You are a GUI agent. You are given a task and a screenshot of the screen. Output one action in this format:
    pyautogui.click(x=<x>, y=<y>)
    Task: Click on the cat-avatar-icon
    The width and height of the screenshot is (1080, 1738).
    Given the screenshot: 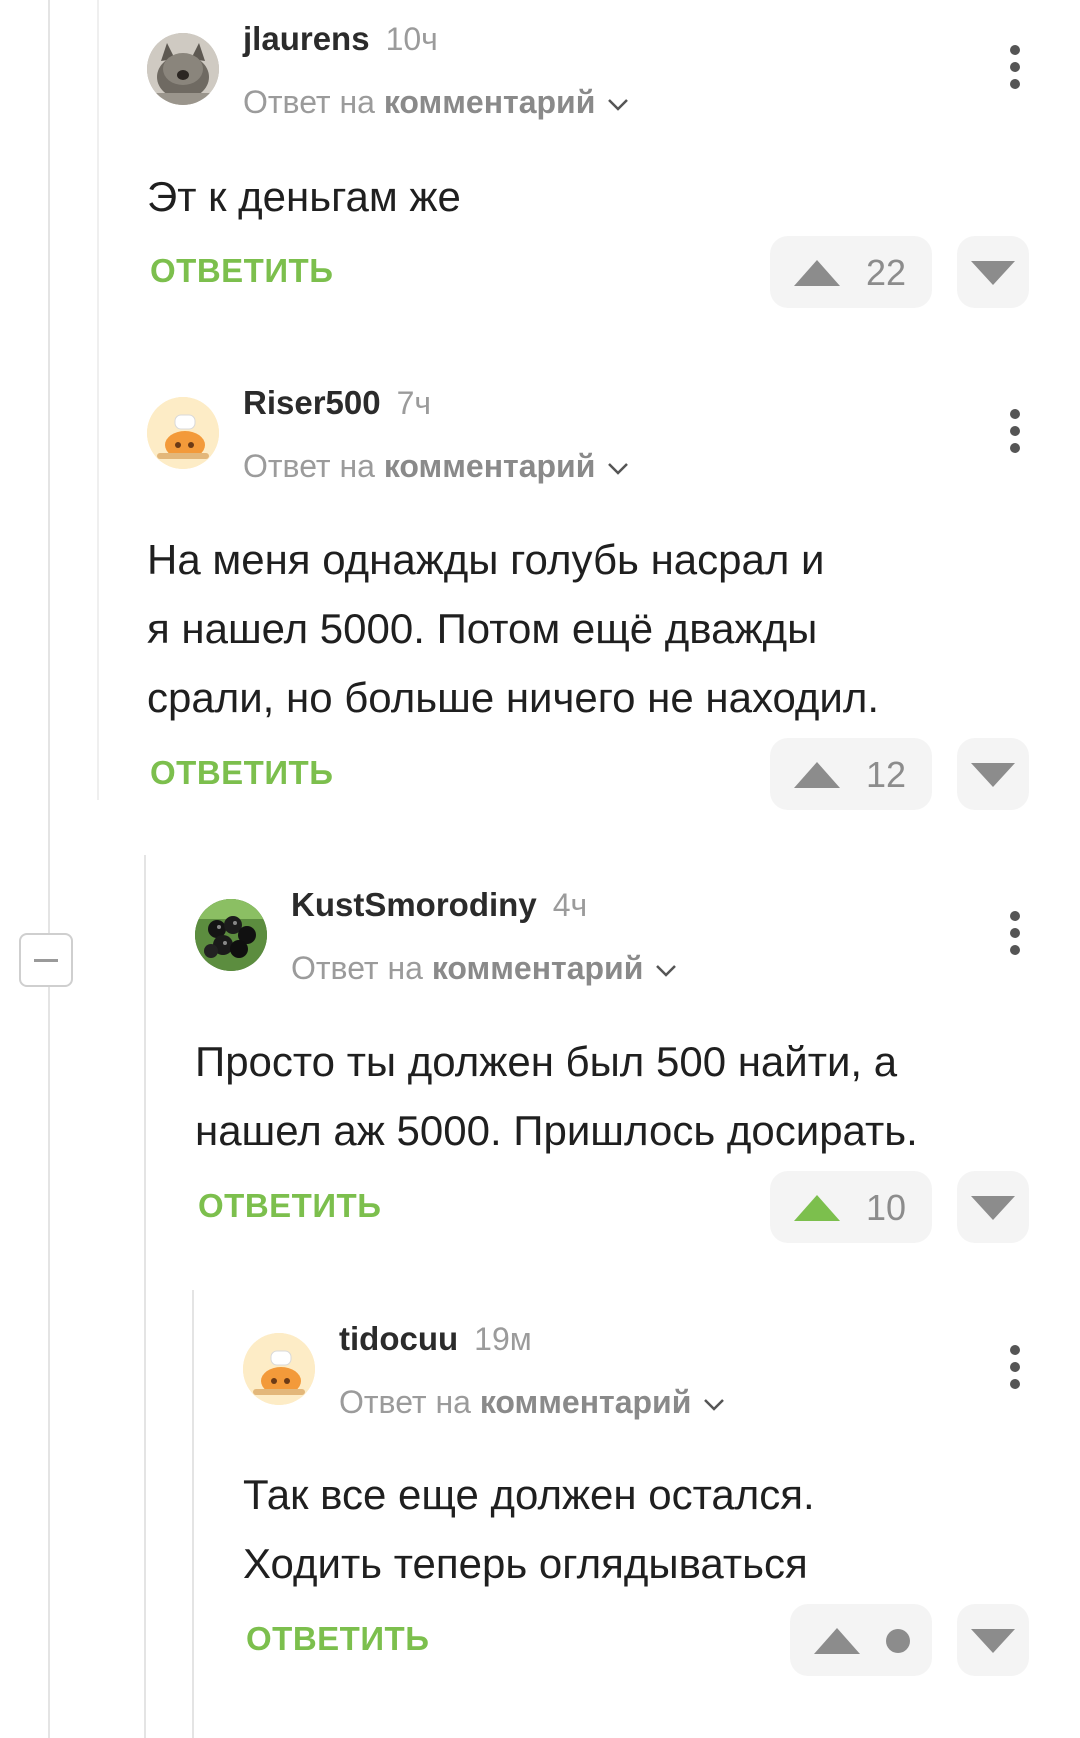 What is the action you would take?
    pyautogui.click(x=183, y=69)
    